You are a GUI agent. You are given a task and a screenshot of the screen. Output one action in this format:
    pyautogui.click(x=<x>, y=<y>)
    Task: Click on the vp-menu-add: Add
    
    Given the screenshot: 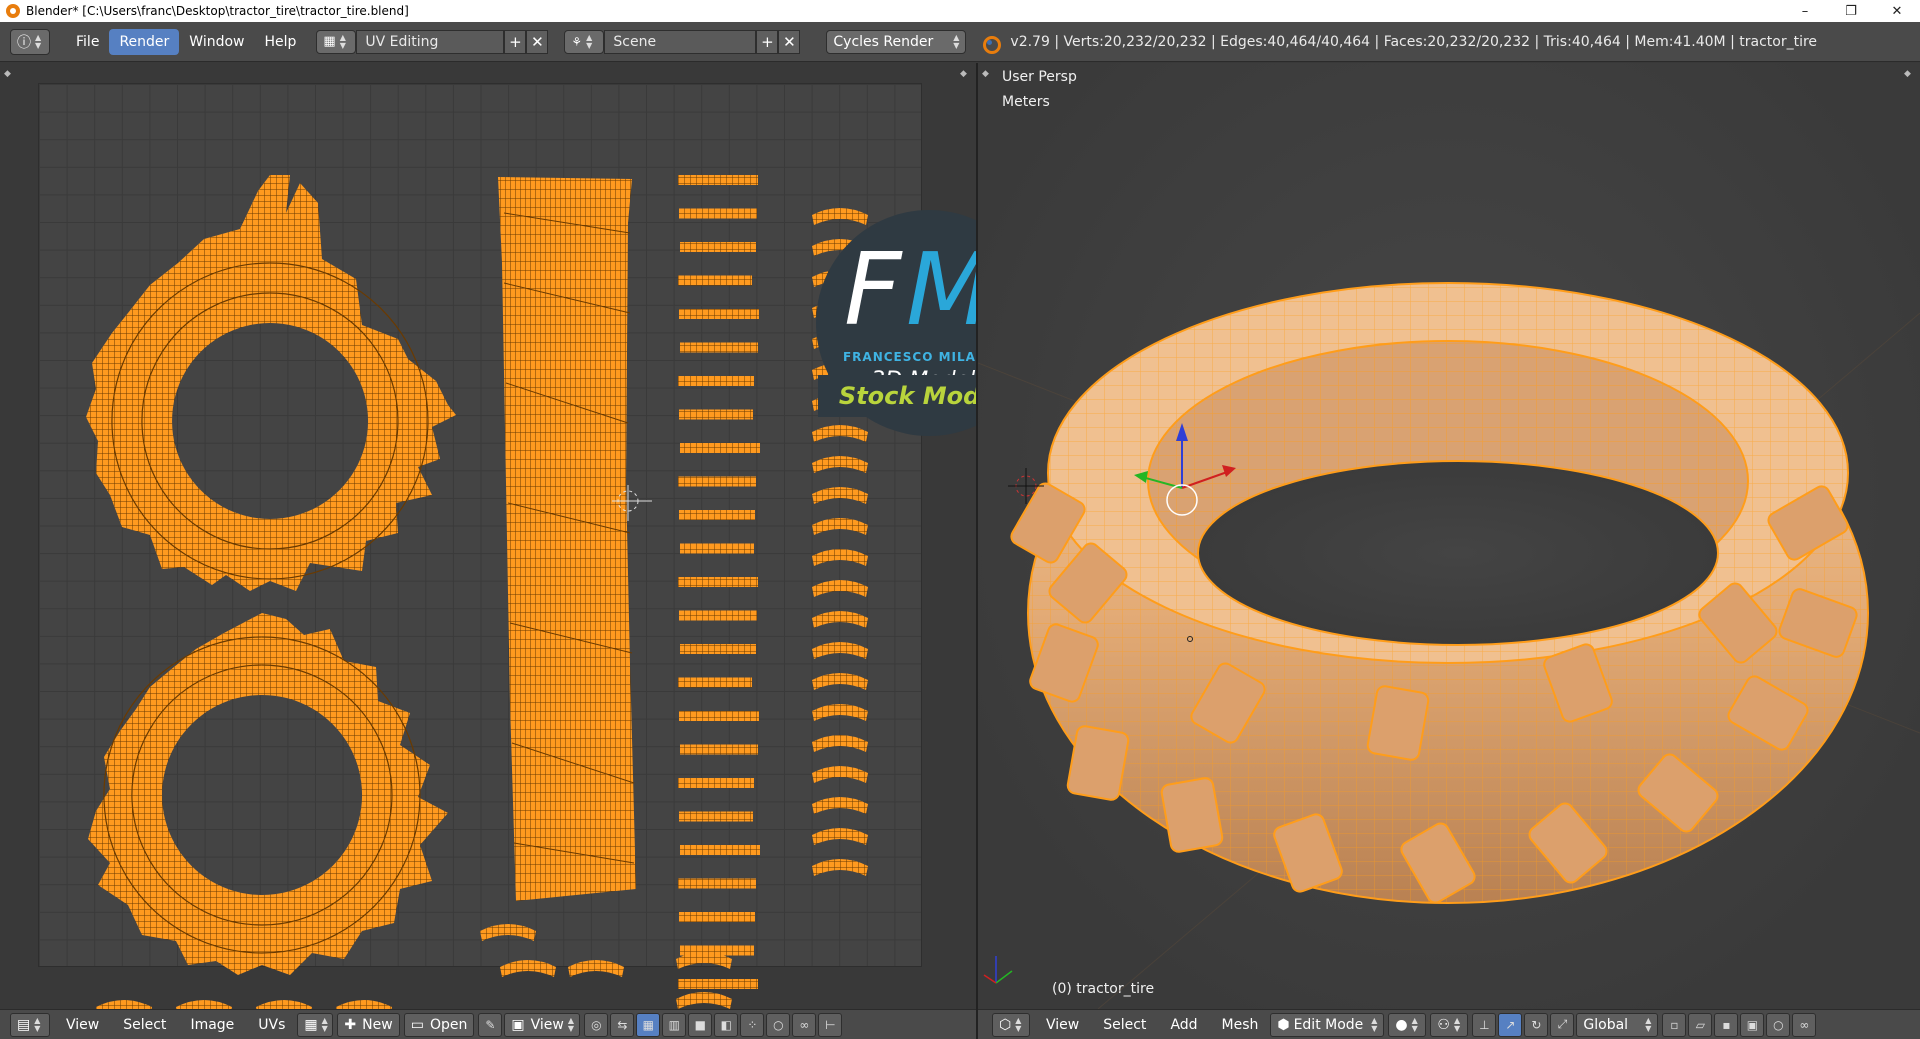 What is the action you would take?
    pyautogui.click(x=1183, y=1025)
    